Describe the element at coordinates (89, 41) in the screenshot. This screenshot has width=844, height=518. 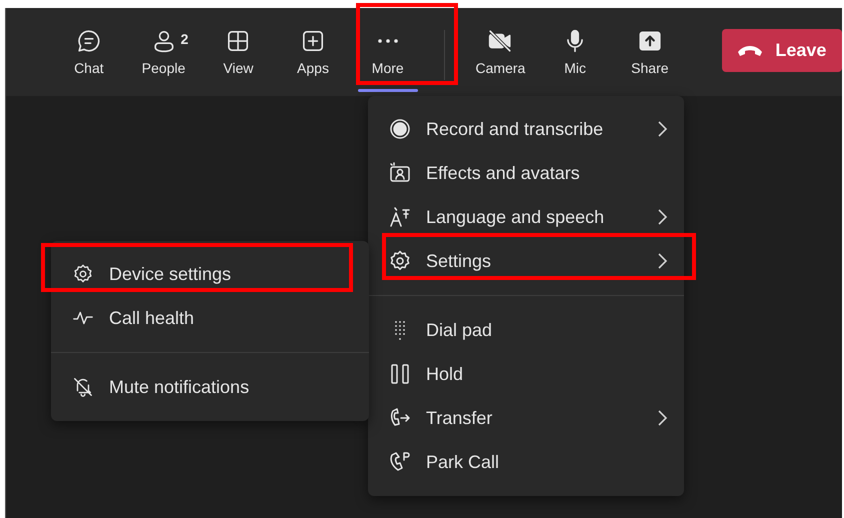
I see `chat-bubble-icon` at that location.